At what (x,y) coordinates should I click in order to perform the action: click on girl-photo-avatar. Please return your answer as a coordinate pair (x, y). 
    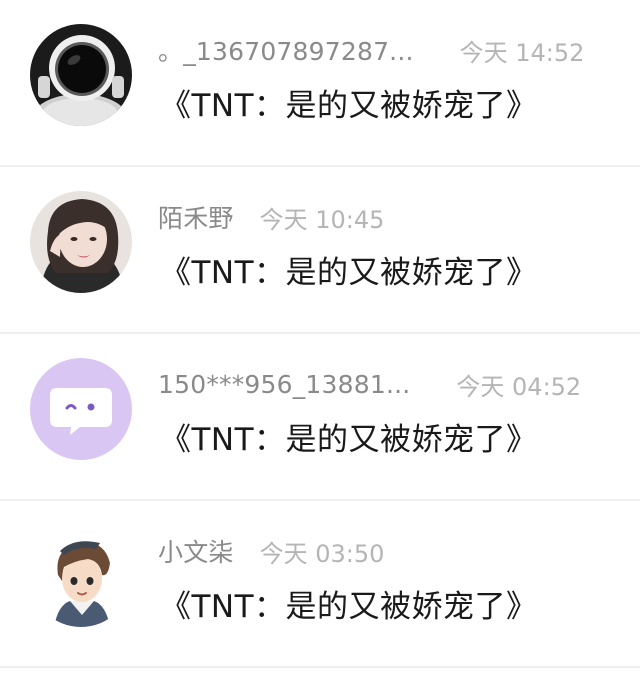
    Looking at the image, I should click on (81, 242).